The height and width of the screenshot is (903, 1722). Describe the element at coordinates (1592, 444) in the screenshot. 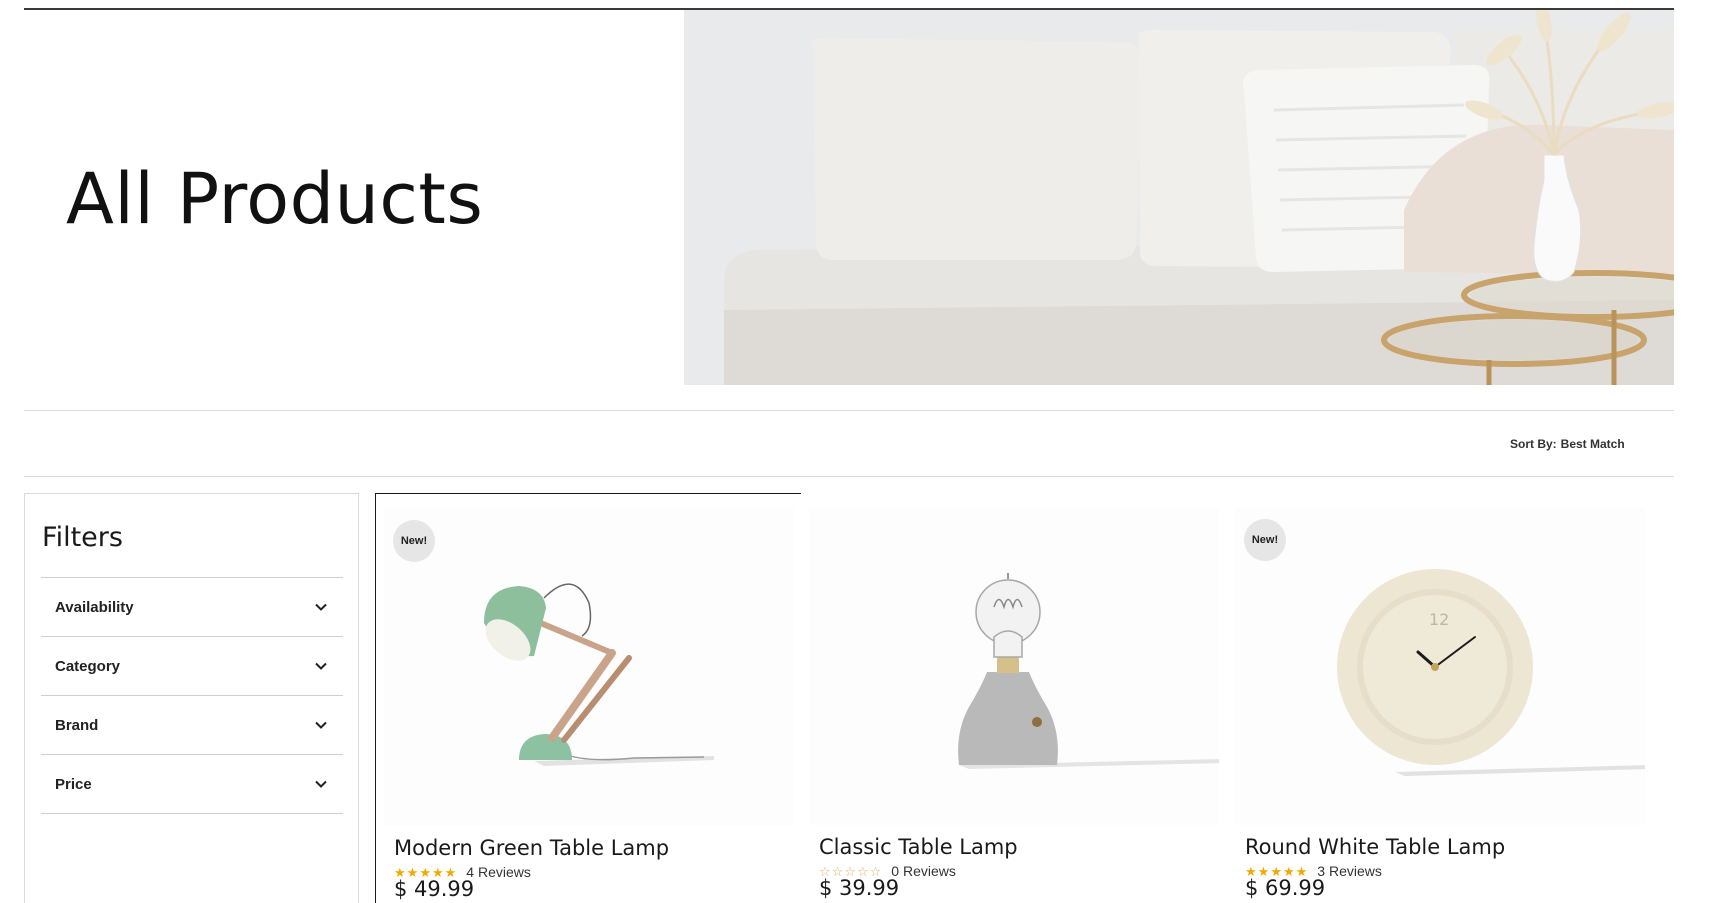

I see `sort-value: Best Match` at that location.